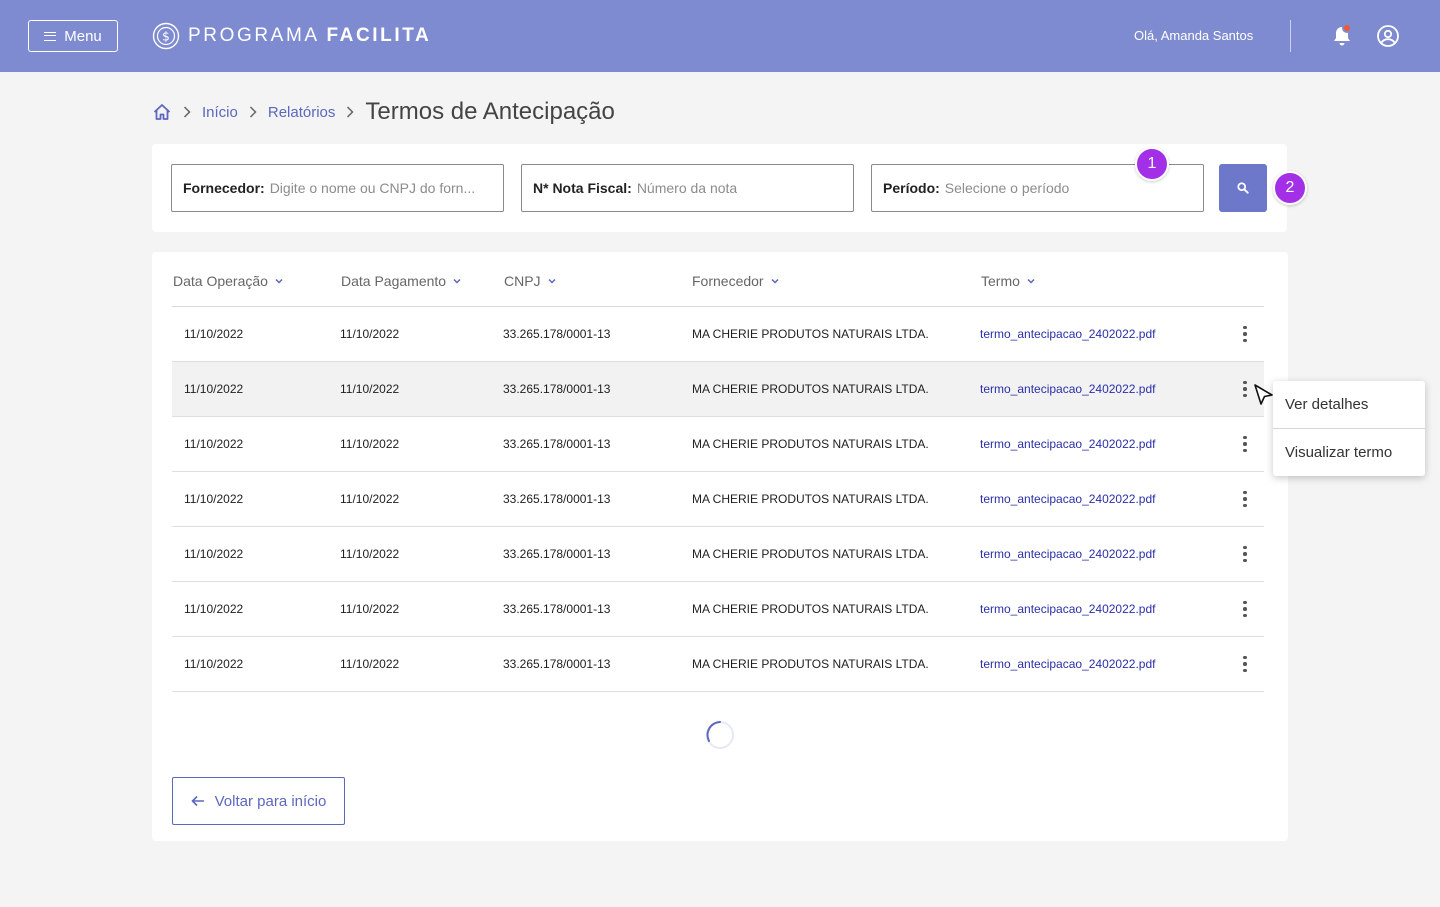  What do you see at coordinates (270, 801) in the screenshot?
I see `back-button-label: Voltar para início` at bounding box center [270, 801].